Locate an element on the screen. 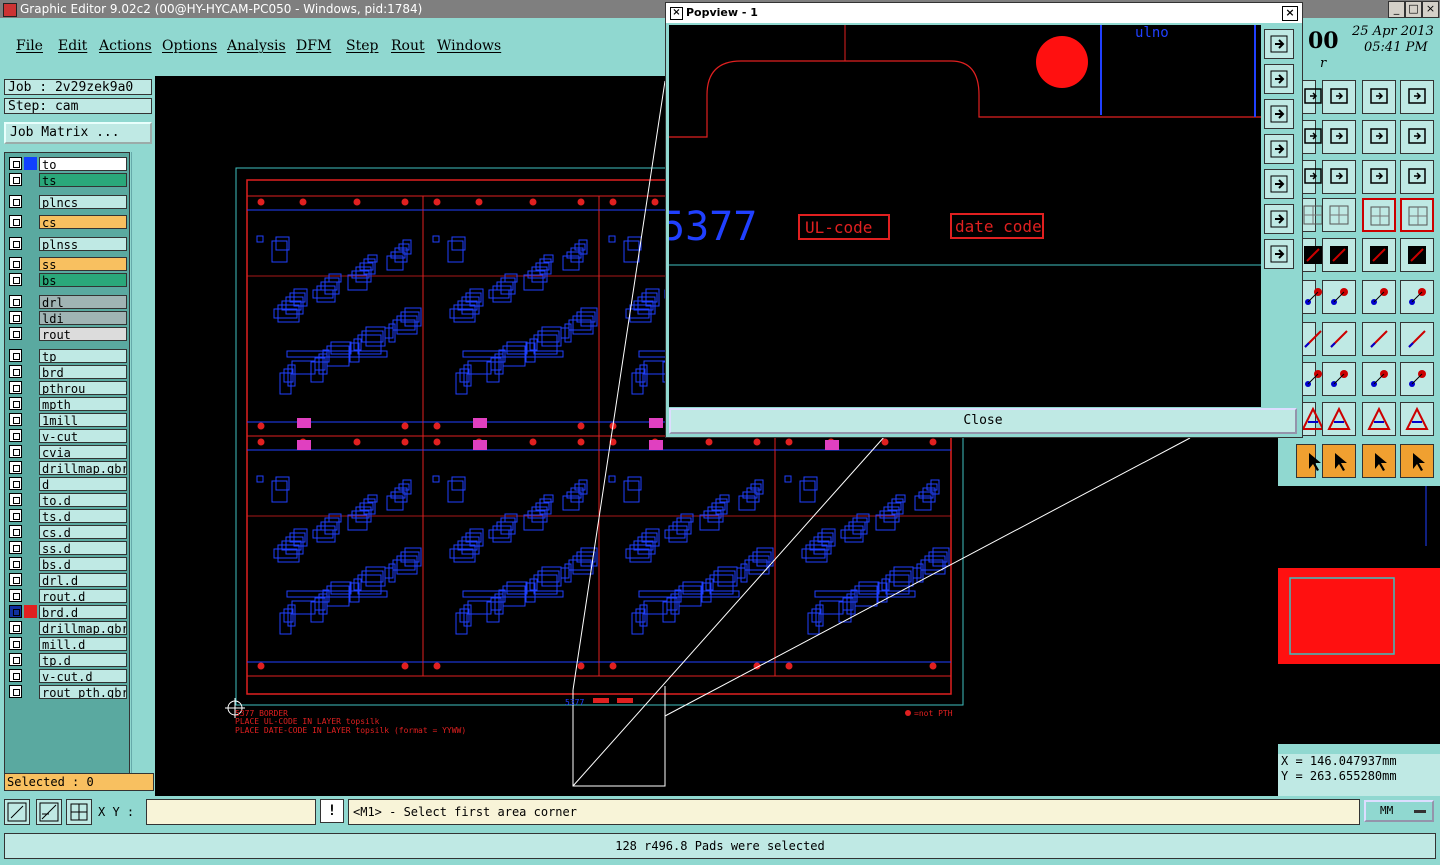  xy-input is located at coordinates (231, 812).